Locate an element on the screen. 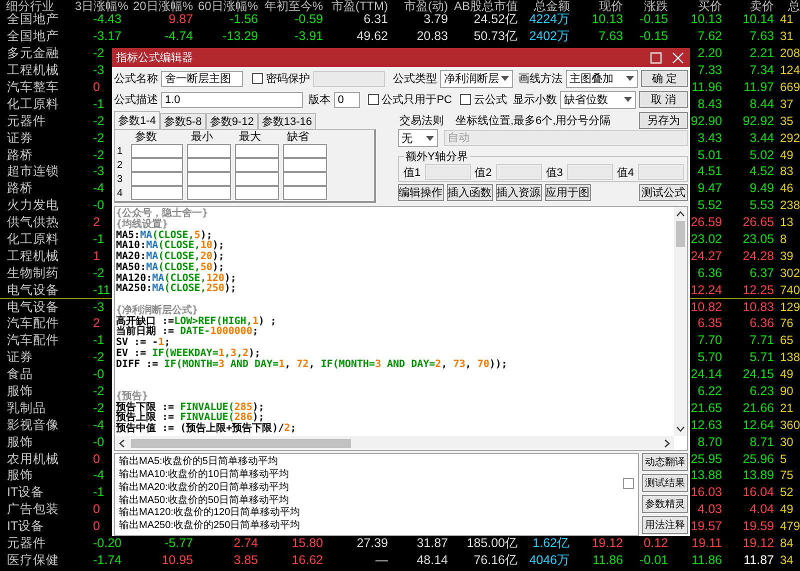 The height and width of the screenshot is (571, 800). table-cell: IT设备 is located at coordinates (25, 493).